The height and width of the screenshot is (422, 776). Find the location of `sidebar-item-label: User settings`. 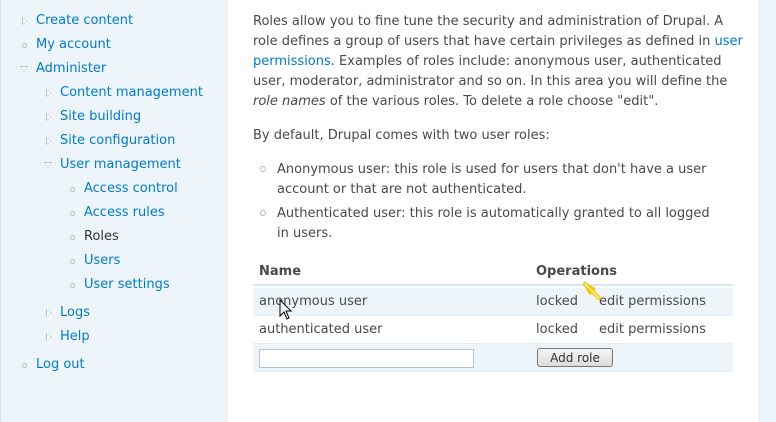

sidebar-item-label: User settings is located at coordinates (127, 284).